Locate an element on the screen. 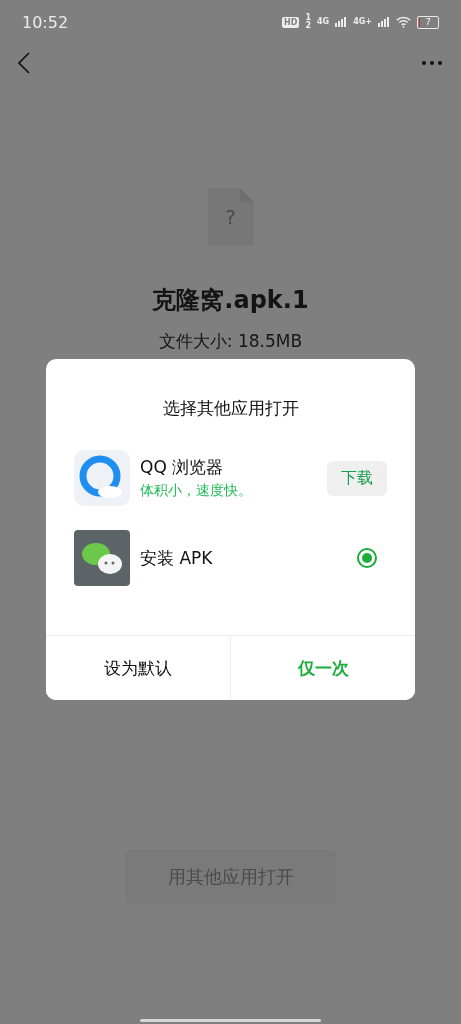 This screenshot has height=1024, width=461. chat-bubbles-icon is located at coordinates (102, 558).